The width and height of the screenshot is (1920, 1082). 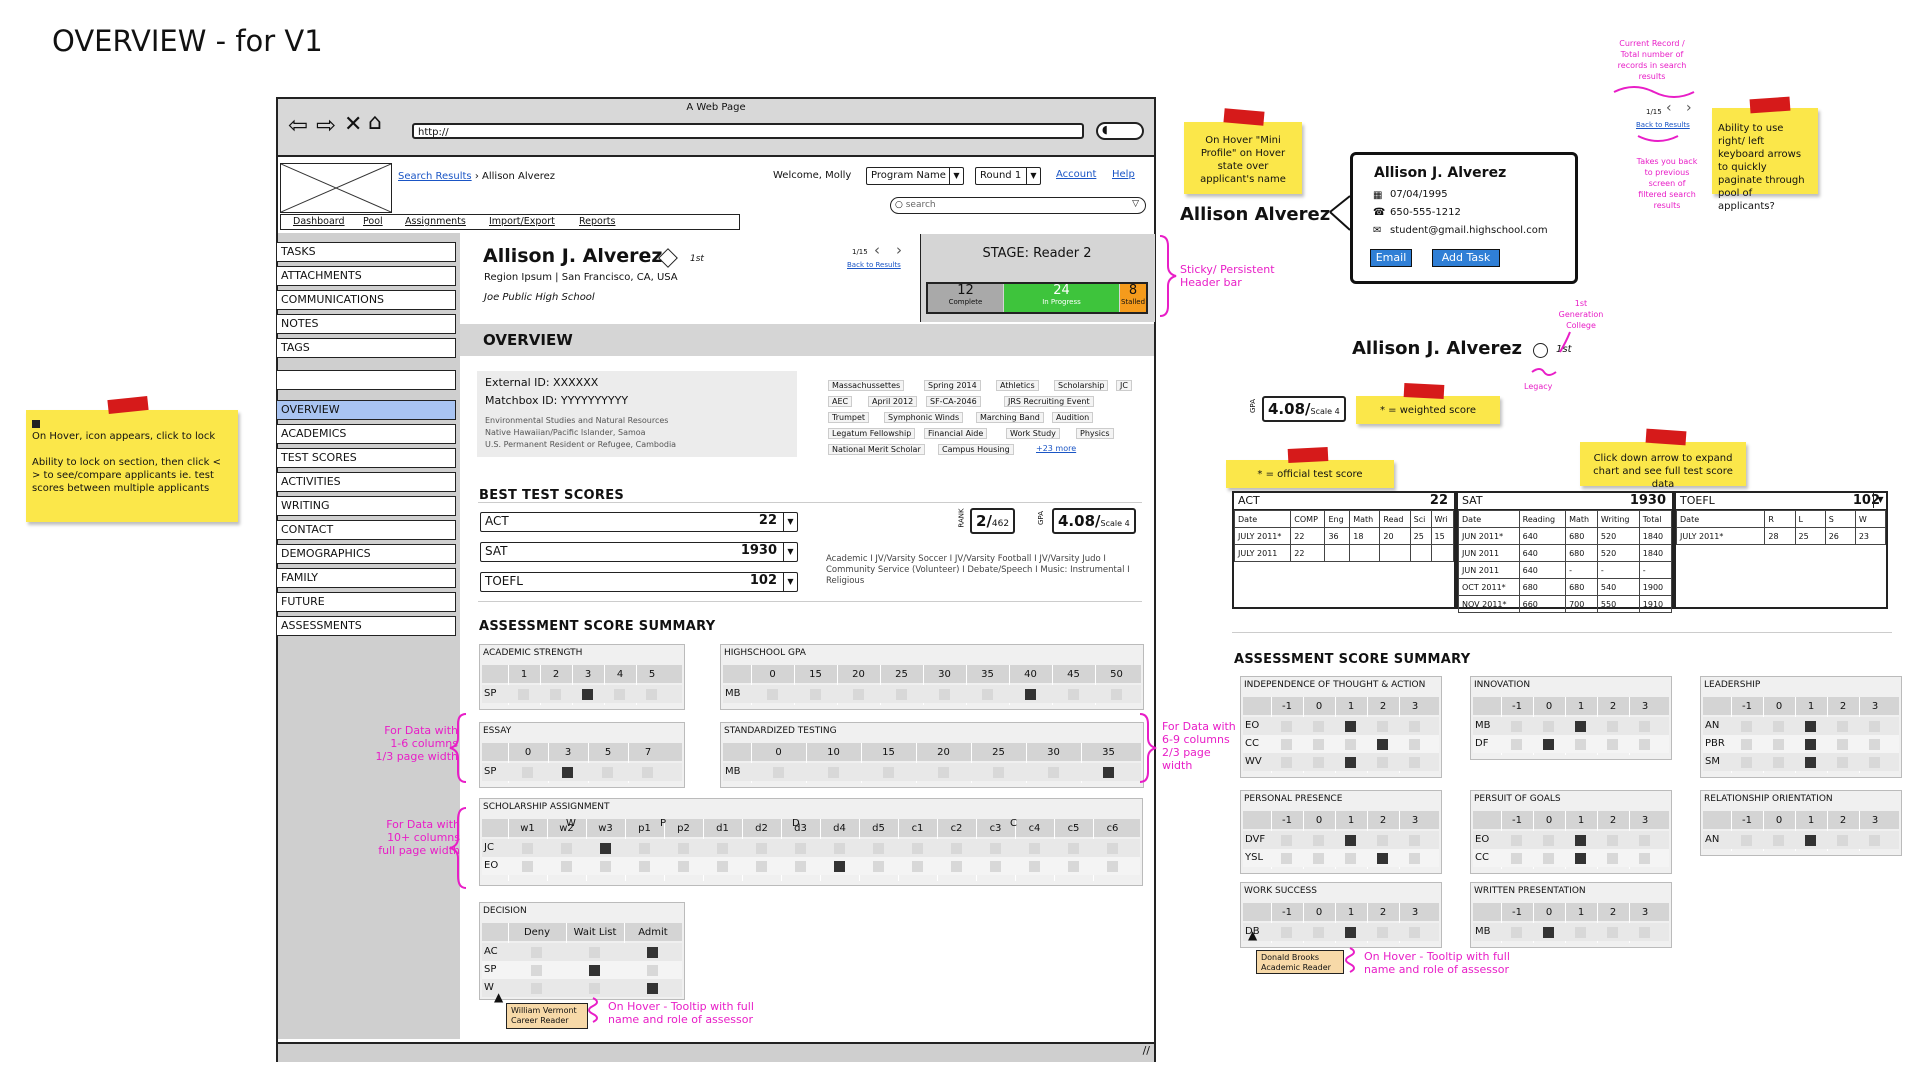 I want to click on tag-chip: Spring 2014, so click(x=952, y=385).